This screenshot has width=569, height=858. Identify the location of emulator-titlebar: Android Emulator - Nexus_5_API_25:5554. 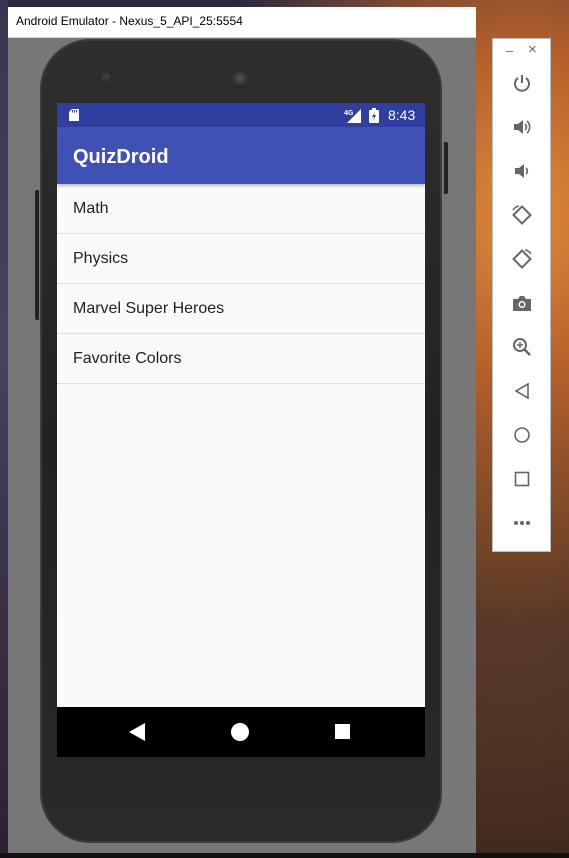
(242, 22).